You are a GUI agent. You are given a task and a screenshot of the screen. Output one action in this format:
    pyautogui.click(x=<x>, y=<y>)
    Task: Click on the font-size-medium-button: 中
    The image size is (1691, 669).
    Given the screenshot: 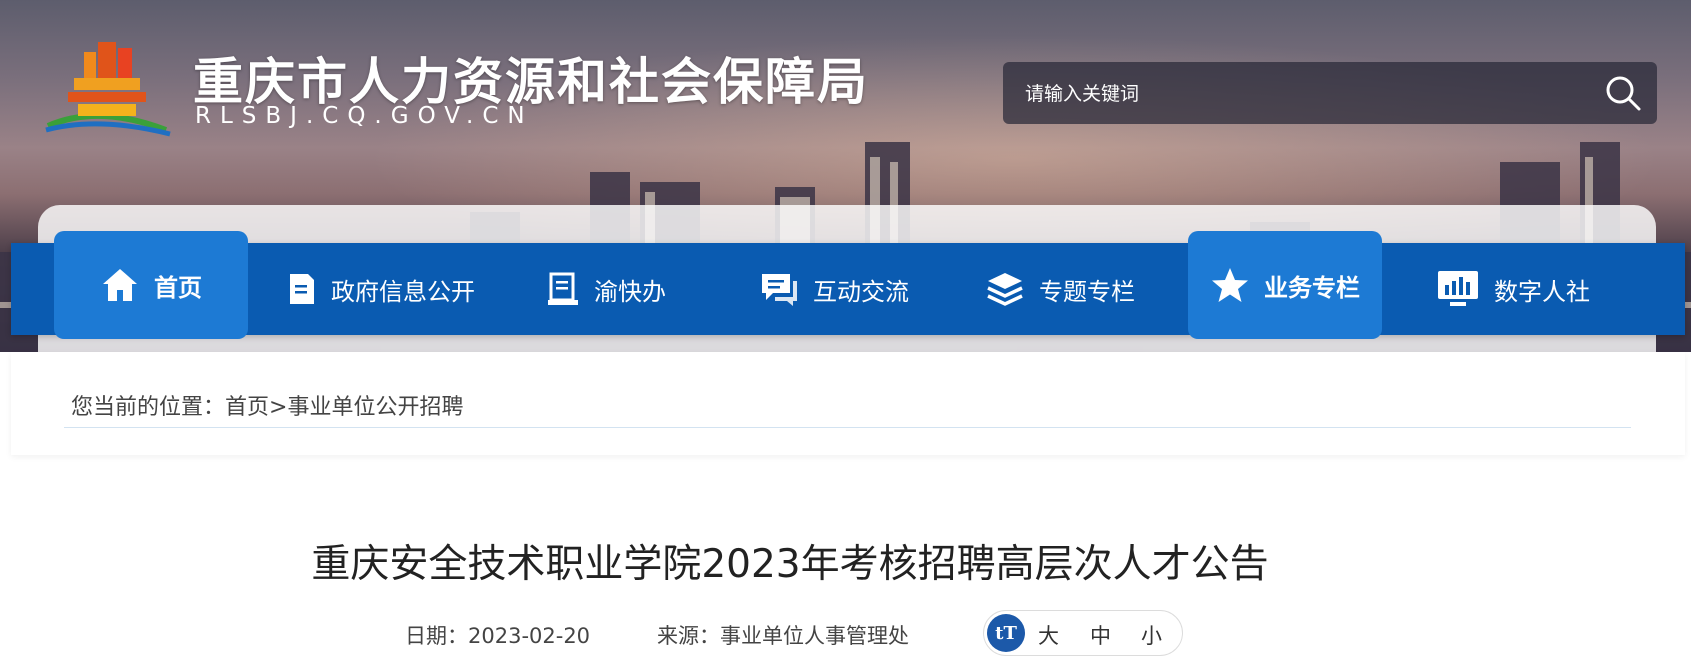 What is the action you would take?
    pyautogui.click(x=1100, y=635)
    